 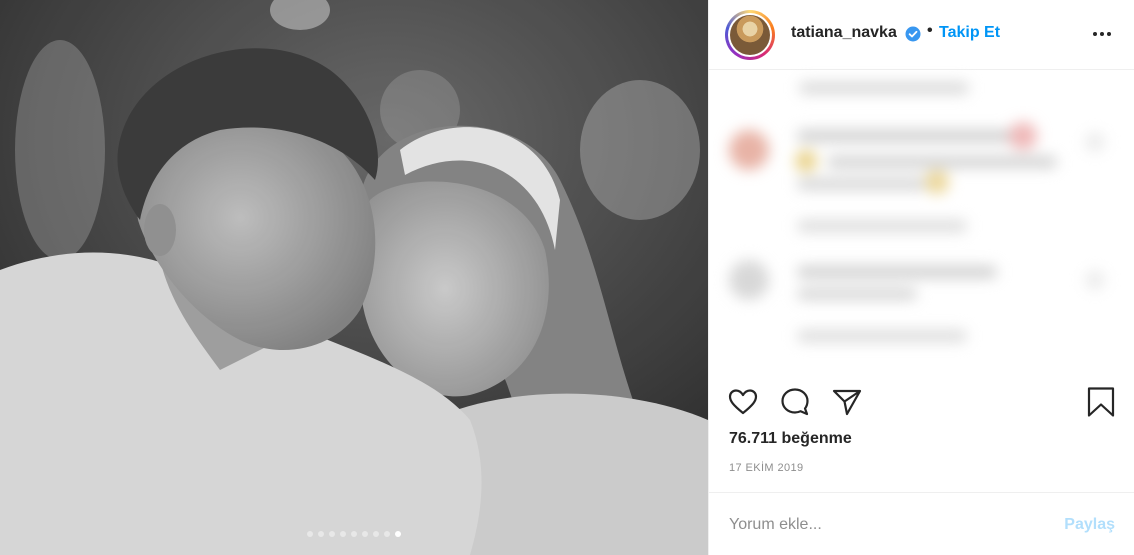 What do you see at coordinates (1101, 402) in the screenshot?
I see `bookmark-icon` at bounding box center [1101, 402].